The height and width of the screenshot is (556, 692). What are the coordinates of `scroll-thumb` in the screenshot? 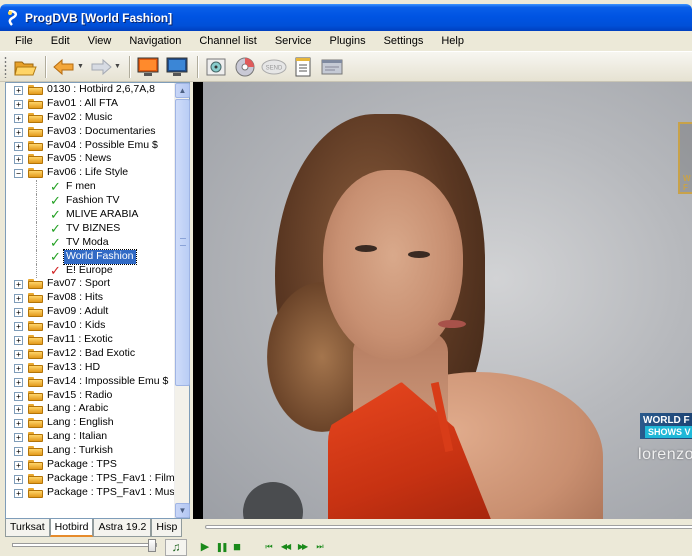 It's located at (182, 242).